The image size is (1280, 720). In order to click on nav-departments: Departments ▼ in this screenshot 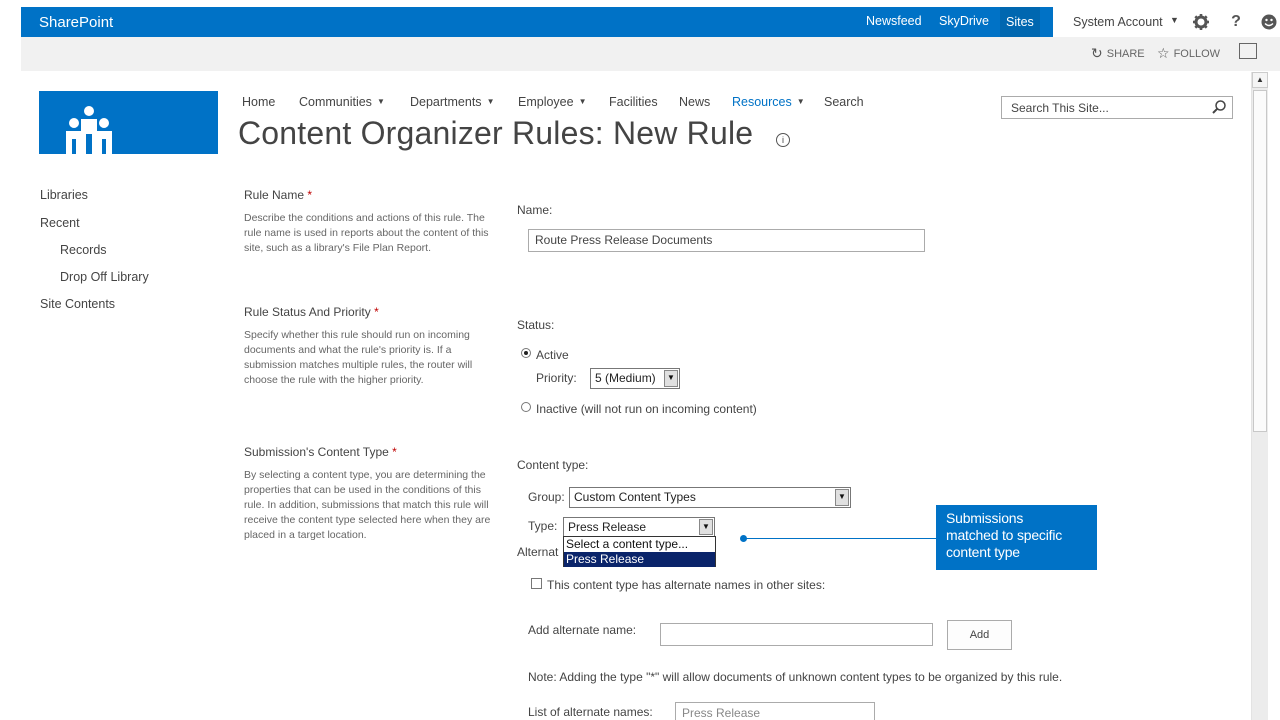, I will do `click(452, 102)`.